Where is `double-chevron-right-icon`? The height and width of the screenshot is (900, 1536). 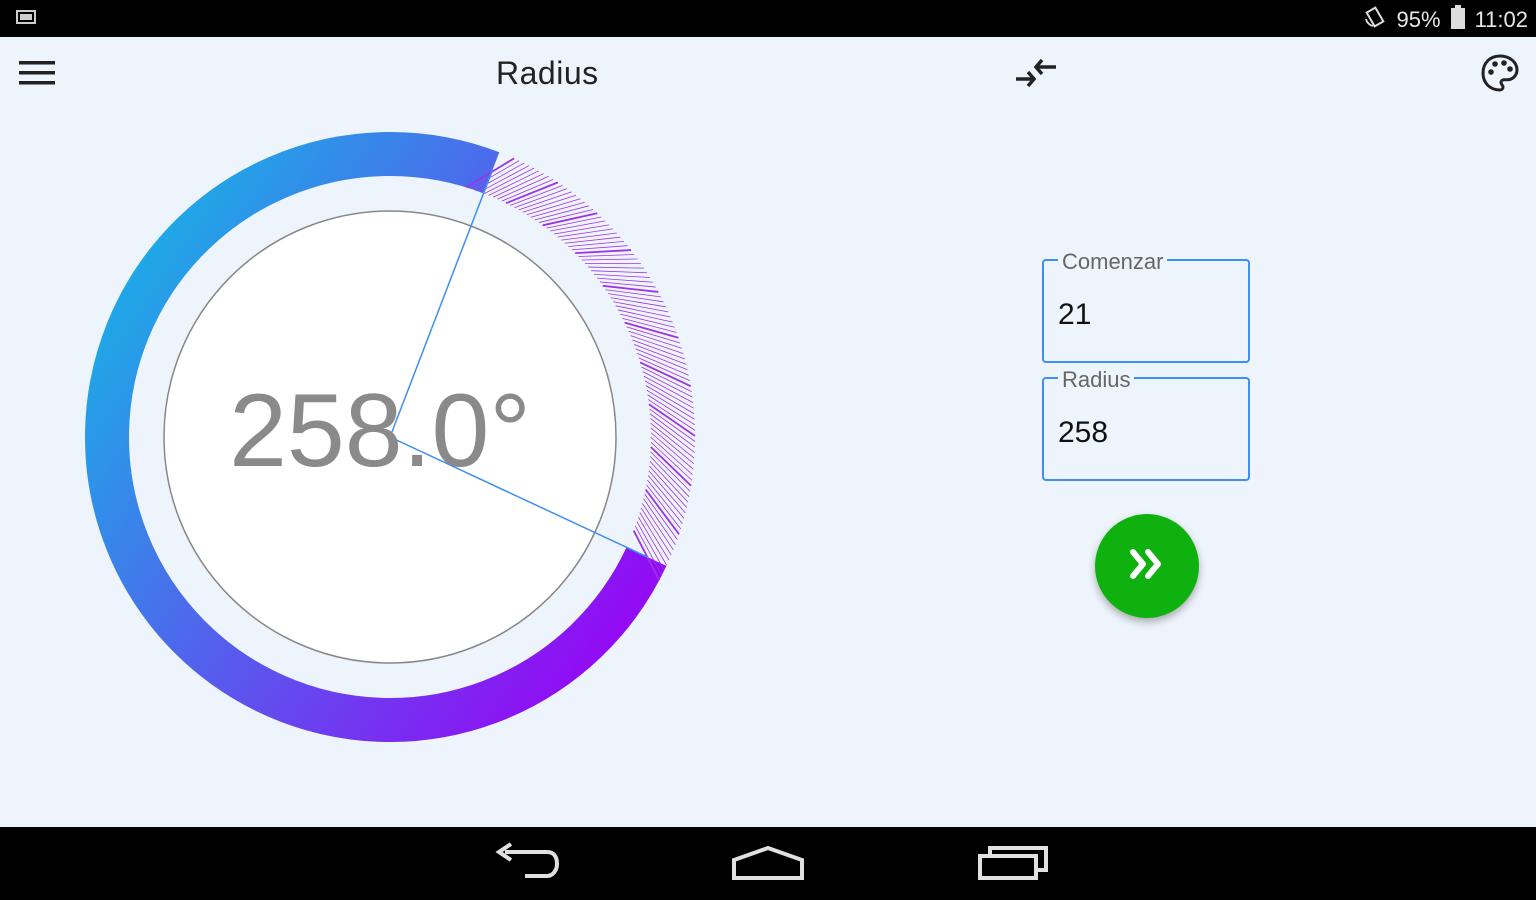
double-chevron-right-icon is located at coordinates (1147, 566).